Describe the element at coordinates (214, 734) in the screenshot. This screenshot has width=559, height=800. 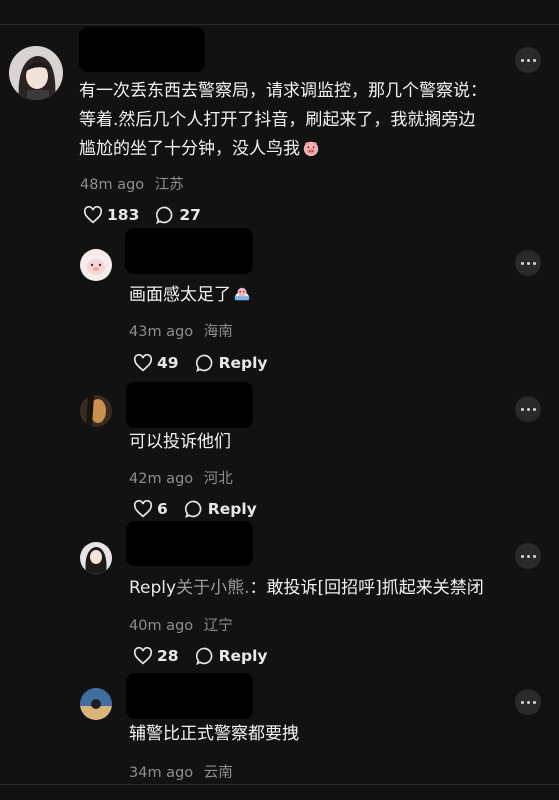
I see `comment-text: 辅警比正式警察都要拽` at that location.